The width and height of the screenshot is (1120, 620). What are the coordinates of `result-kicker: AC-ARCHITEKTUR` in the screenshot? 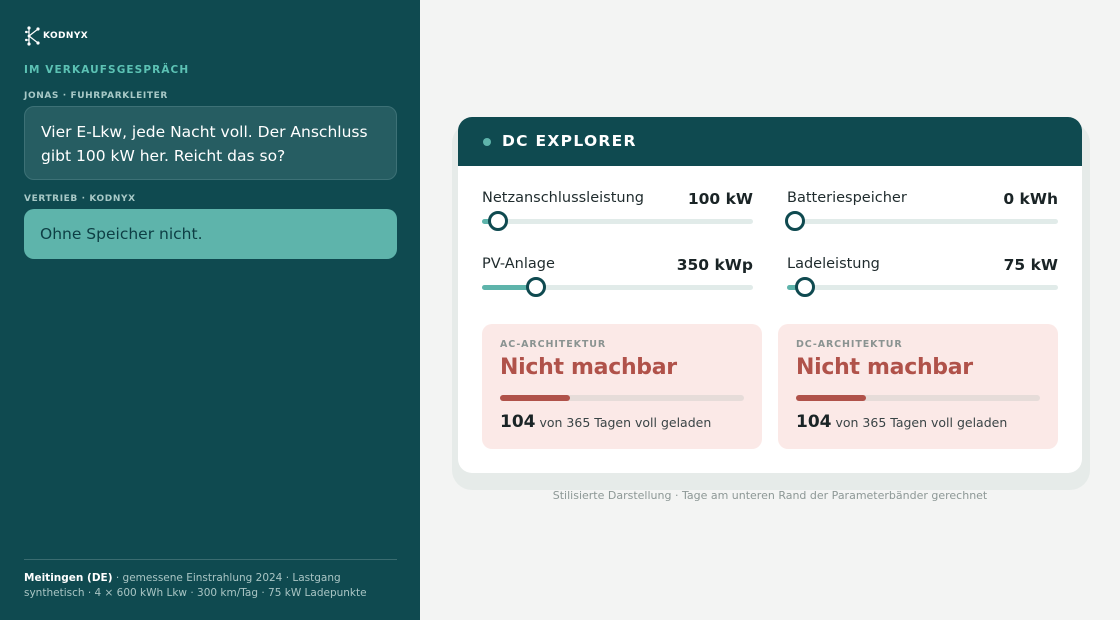 It's located at (553, 344).